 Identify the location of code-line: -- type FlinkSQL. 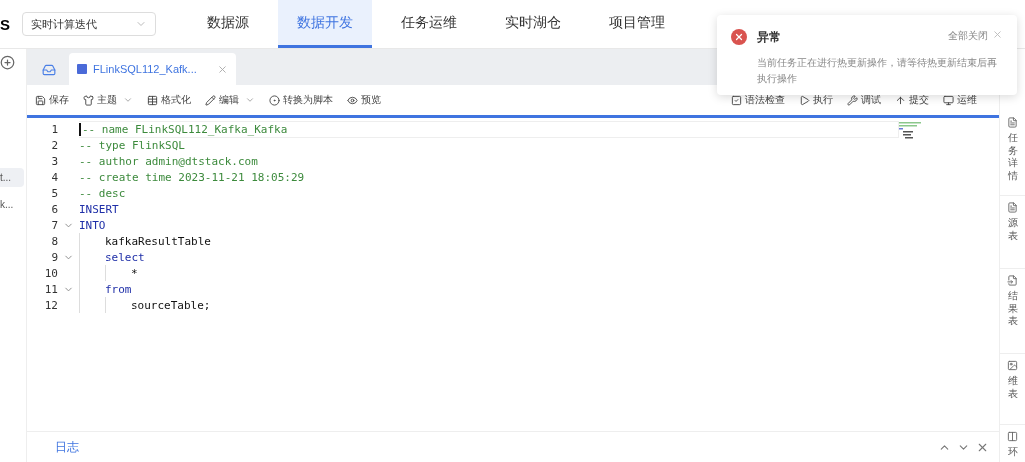
(132, 145).